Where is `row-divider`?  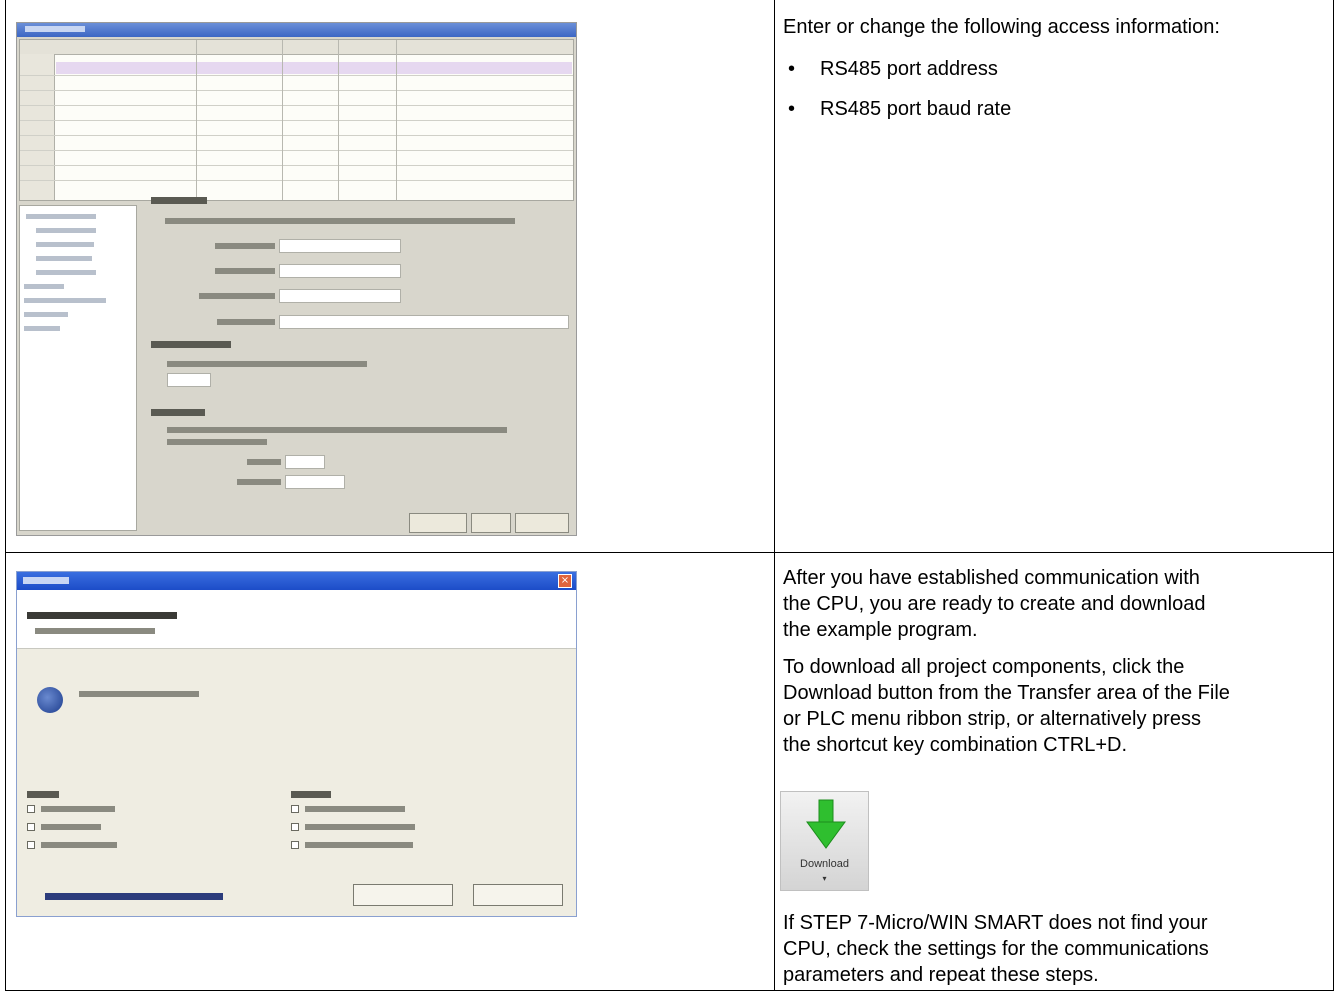 row-divider is located at coordinates (669, 552).